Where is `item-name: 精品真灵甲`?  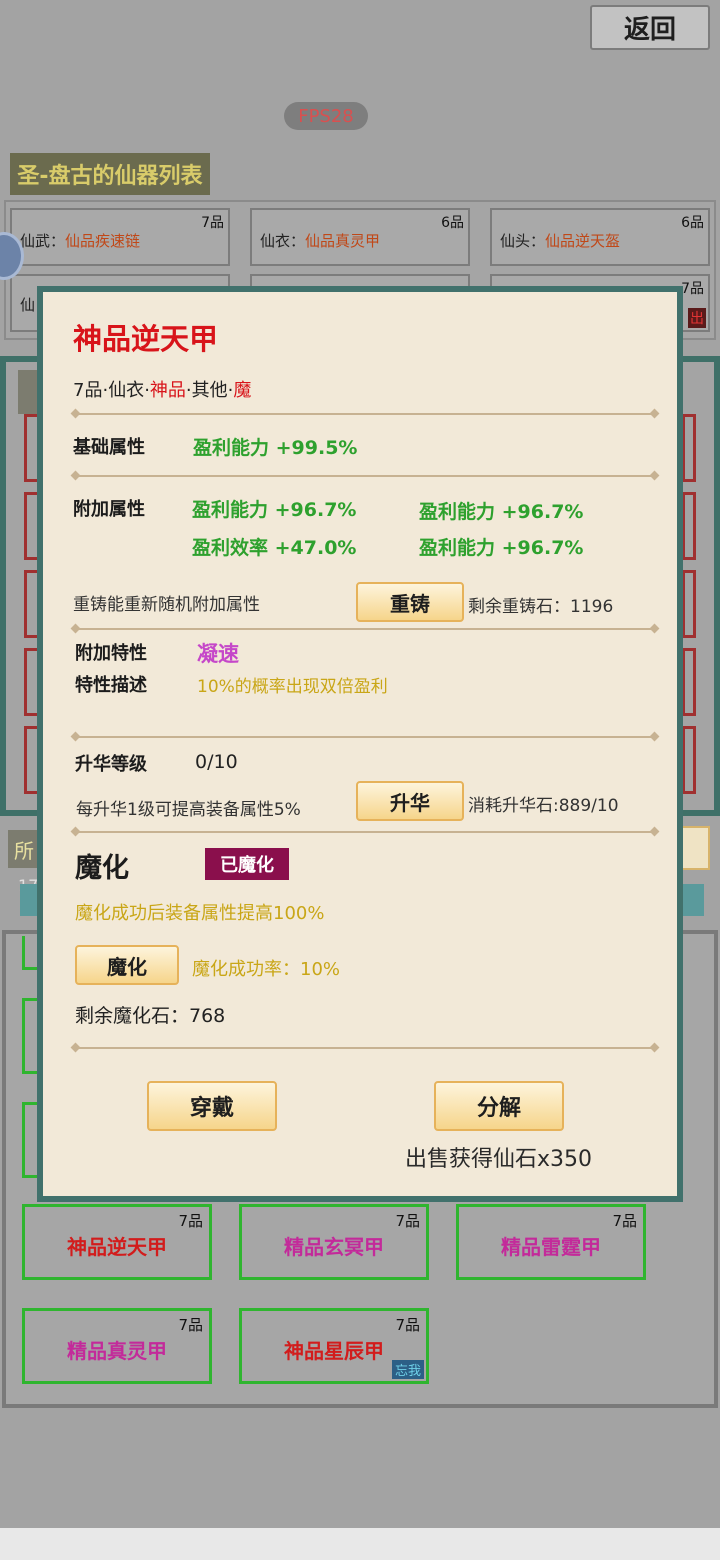 item-name: 精品真灵甲 is located at coordinates (117, 1351).